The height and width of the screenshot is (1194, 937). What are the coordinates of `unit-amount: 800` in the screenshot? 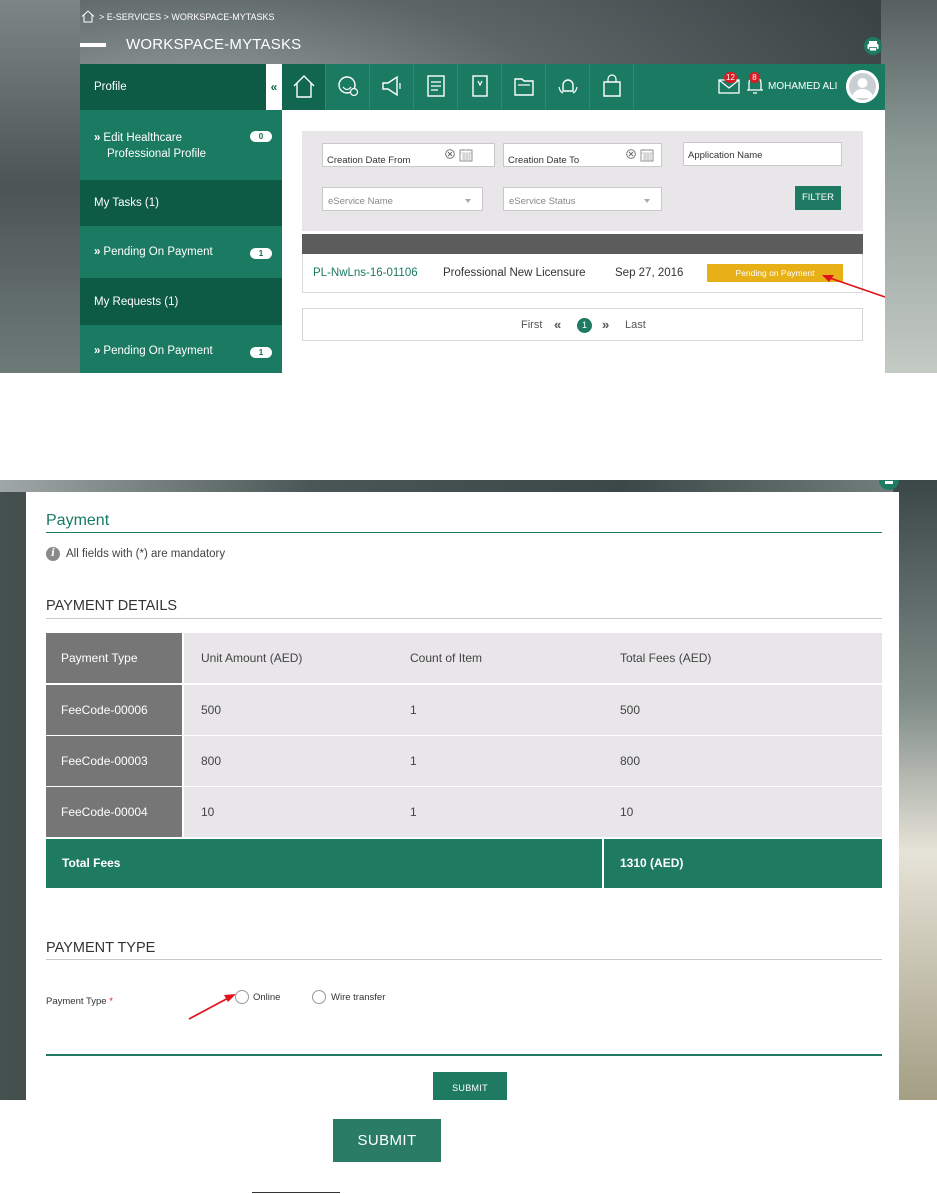 It's located at (288, 761).